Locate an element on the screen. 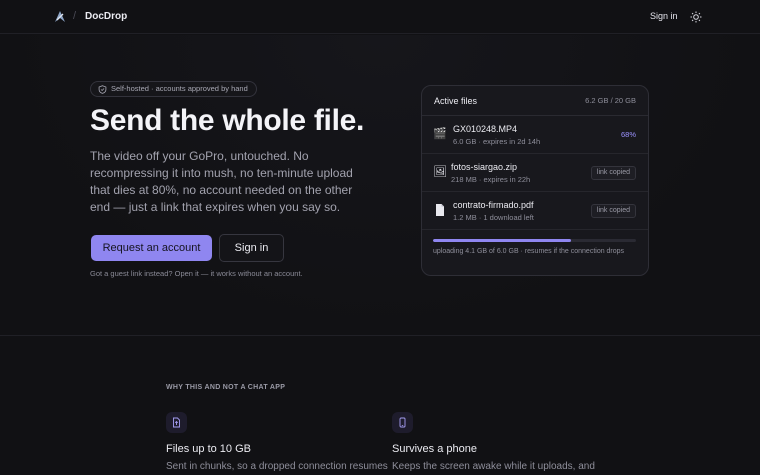 This screenshot has height=475, width=760. self-hosted-pill: Self-hosted · accounts approved by hand is located at coordinates (173, 89).